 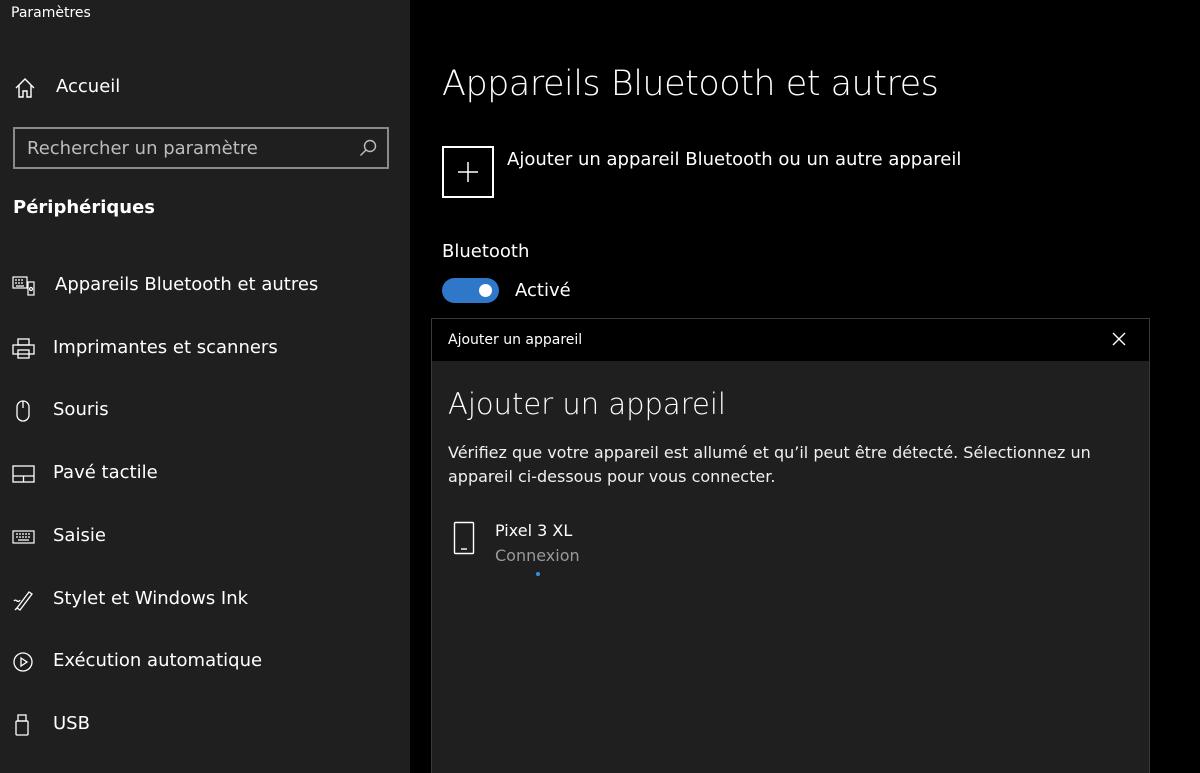 I want to click on sidebar-item-label: USB, so click(x=71, y=723).